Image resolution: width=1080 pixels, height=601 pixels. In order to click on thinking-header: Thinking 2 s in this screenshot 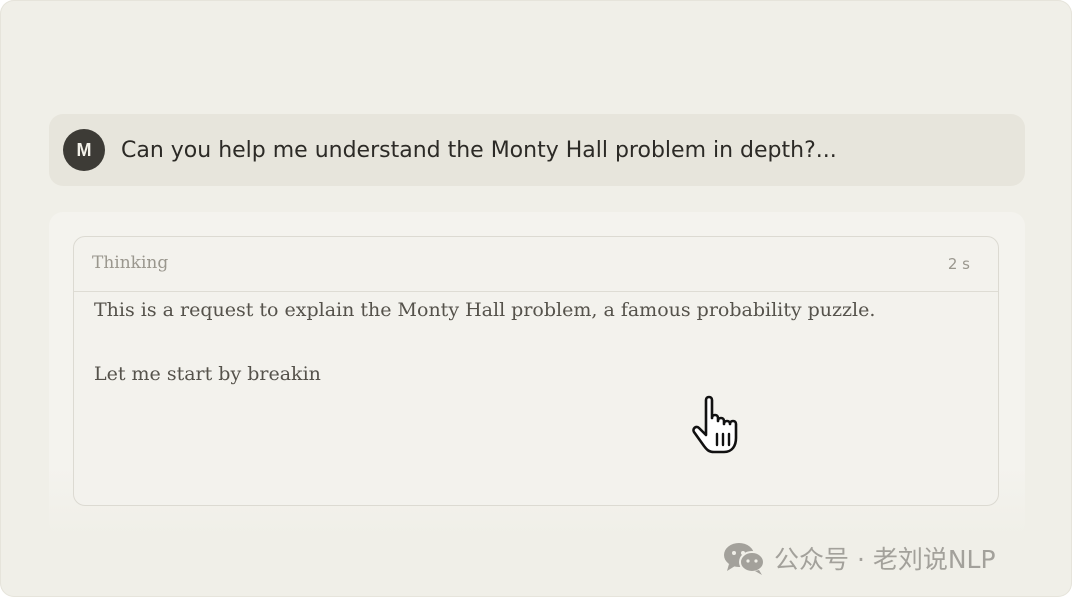, I will do `click(536, 264)`.